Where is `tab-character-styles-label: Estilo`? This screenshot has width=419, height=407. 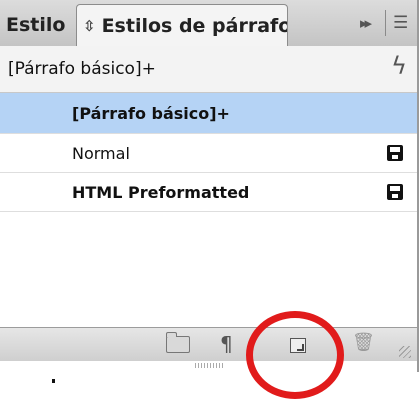 tab-character-styles-label: Estilo is located at coordinates (36, 25).